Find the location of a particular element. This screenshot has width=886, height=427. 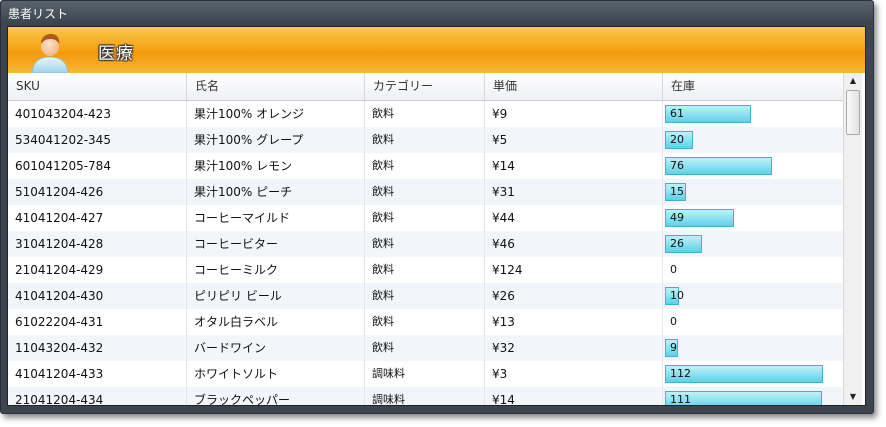

cell-price: ¥46 is located at coordinates (574, 244).